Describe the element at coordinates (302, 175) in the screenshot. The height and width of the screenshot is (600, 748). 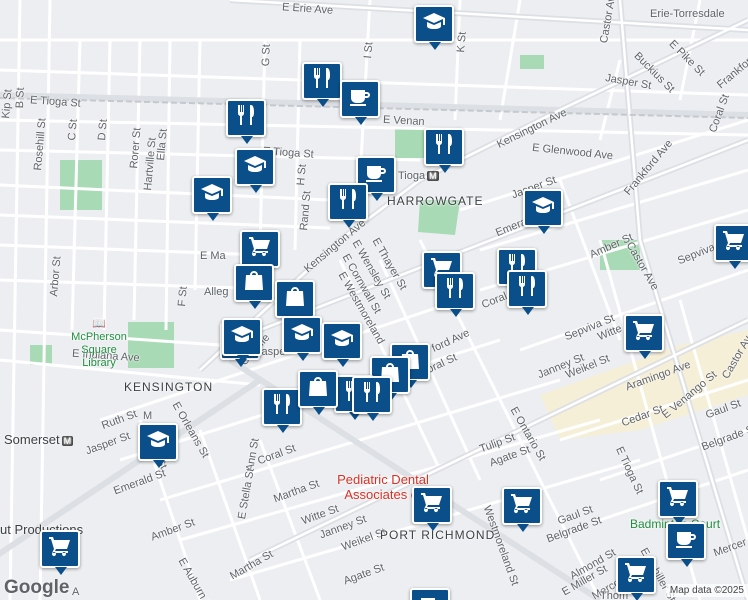
I see `street-label: H St` at that location.